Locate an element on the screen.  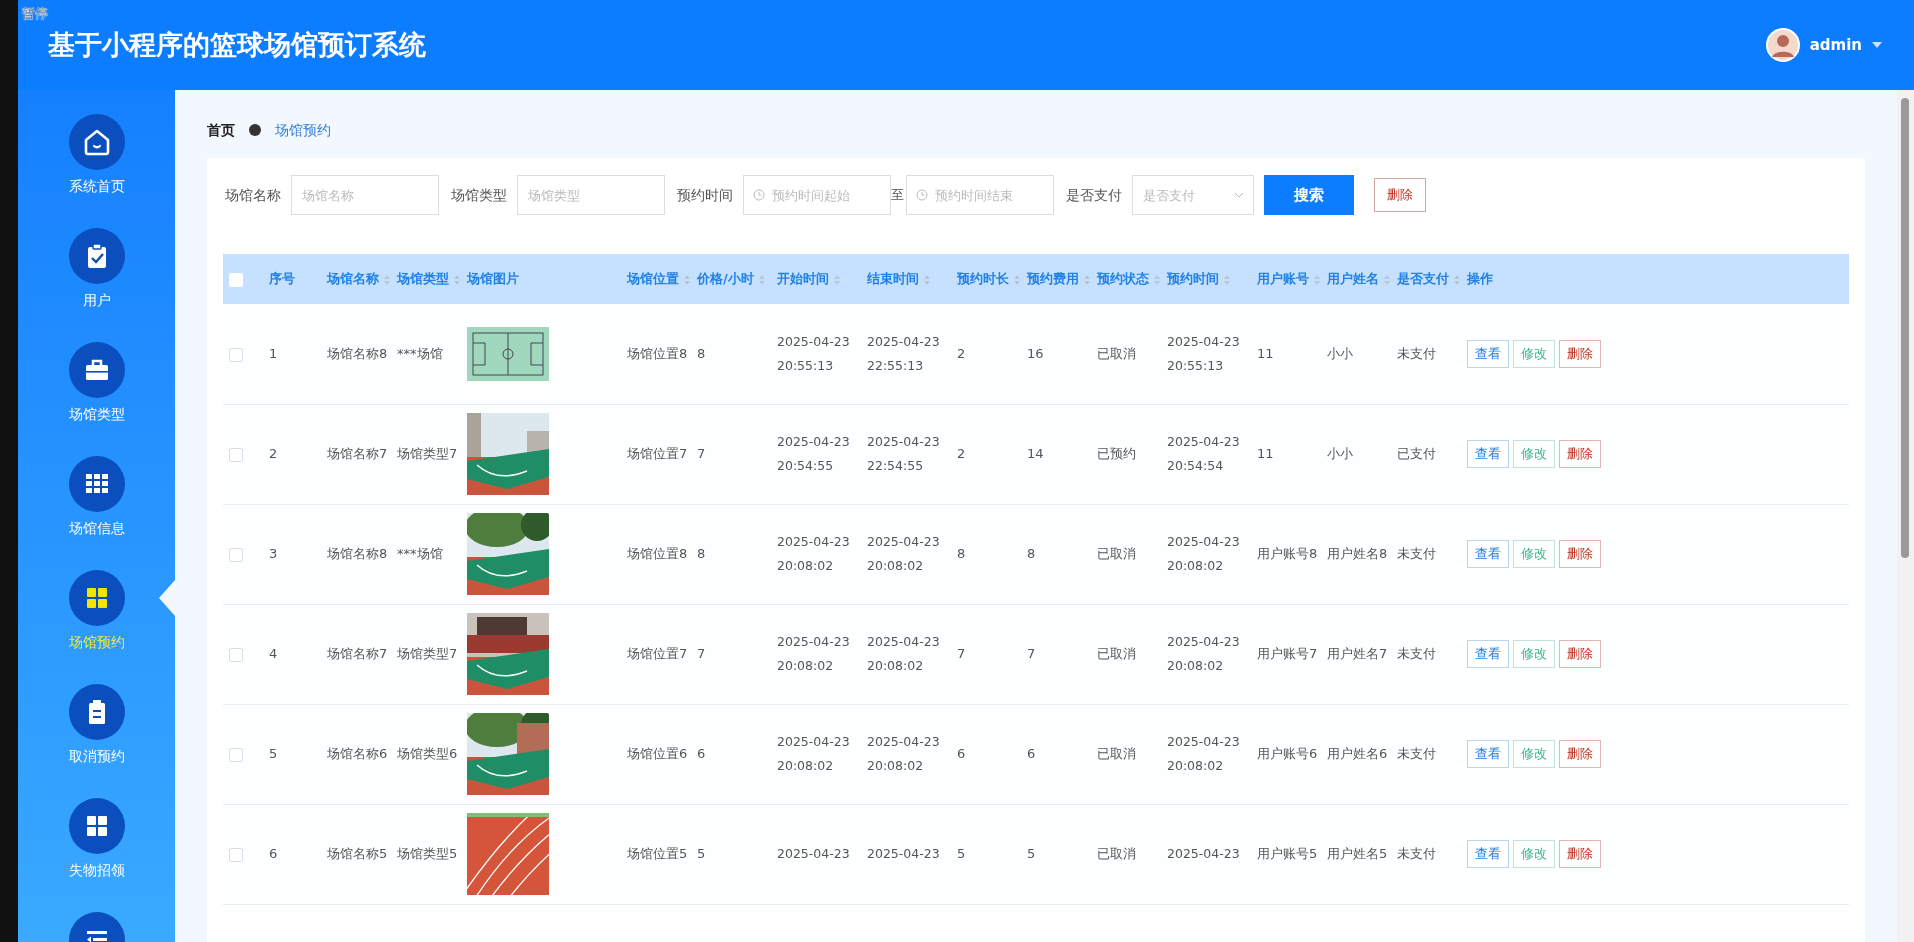
sidebar-item: 失物招领 is located at coordinates (96, 870).